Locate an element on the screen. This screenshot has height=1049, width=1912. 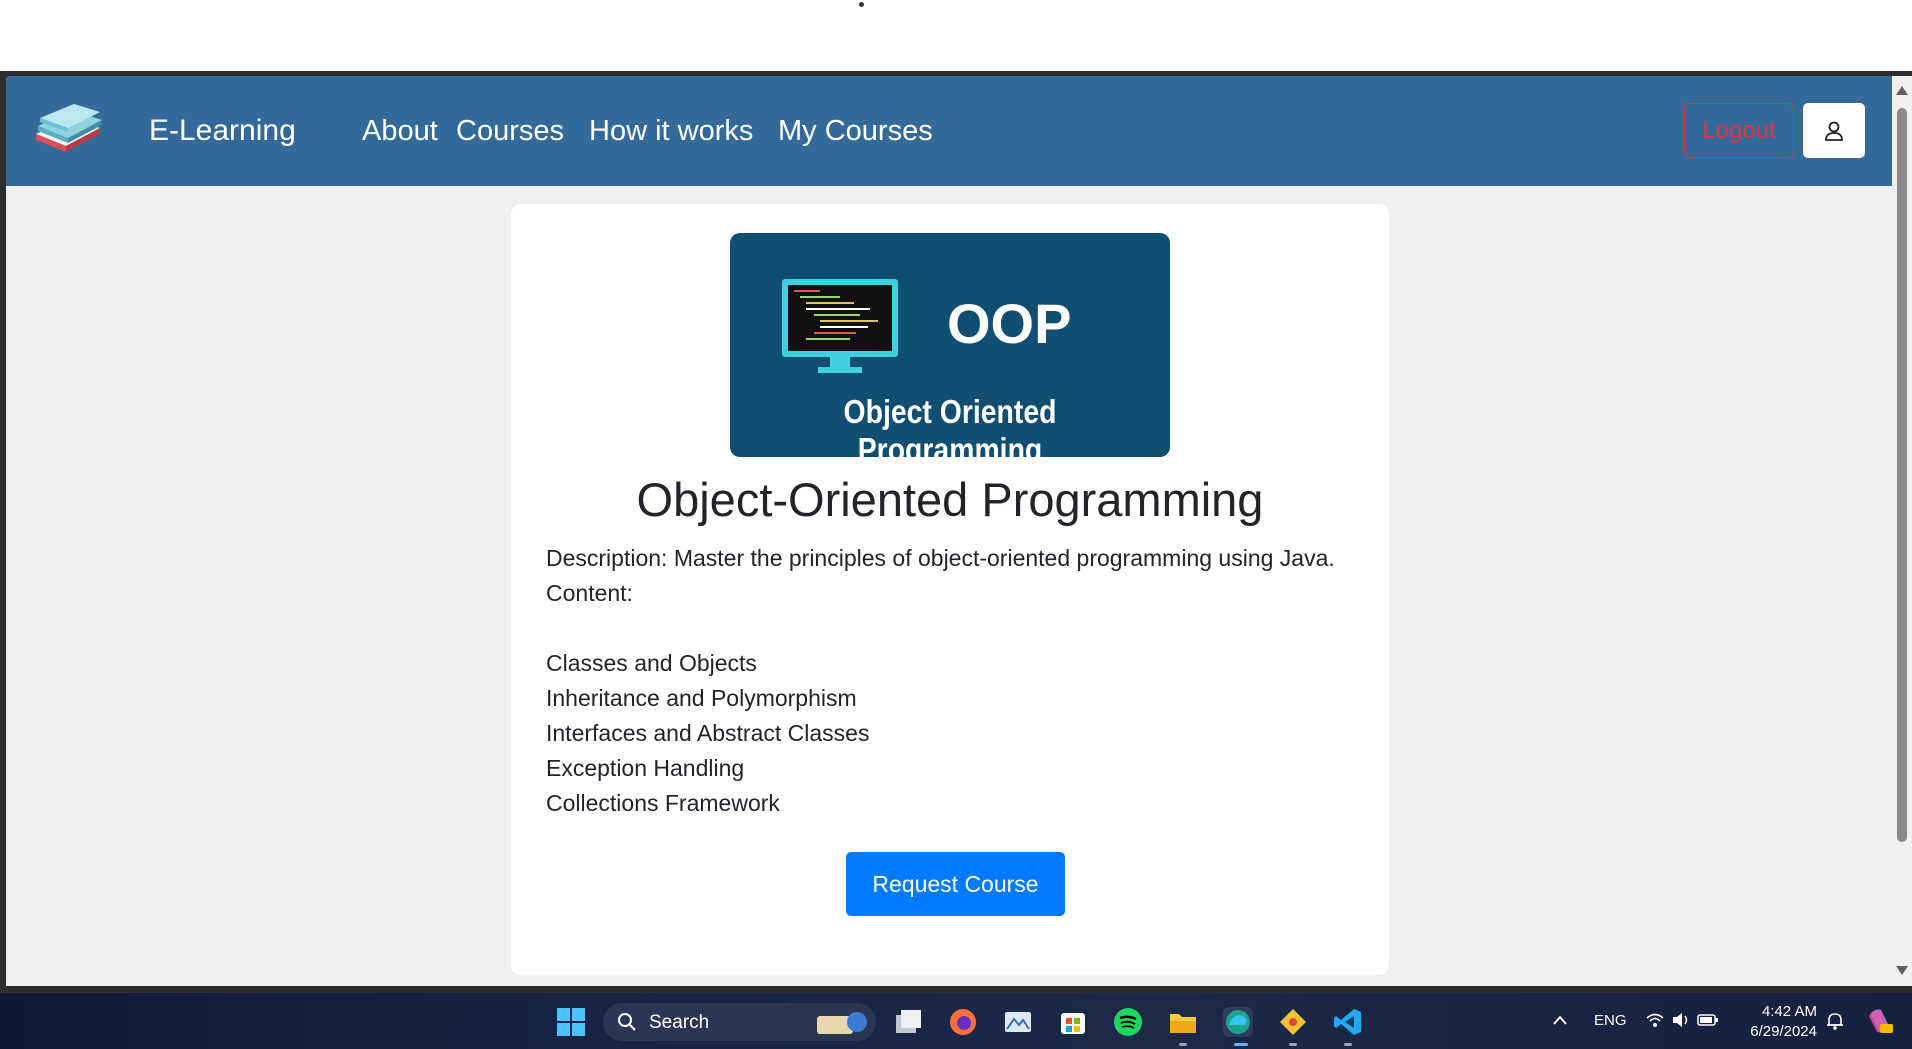
request-course-button: Request Course is located at coordinates (955, 884).